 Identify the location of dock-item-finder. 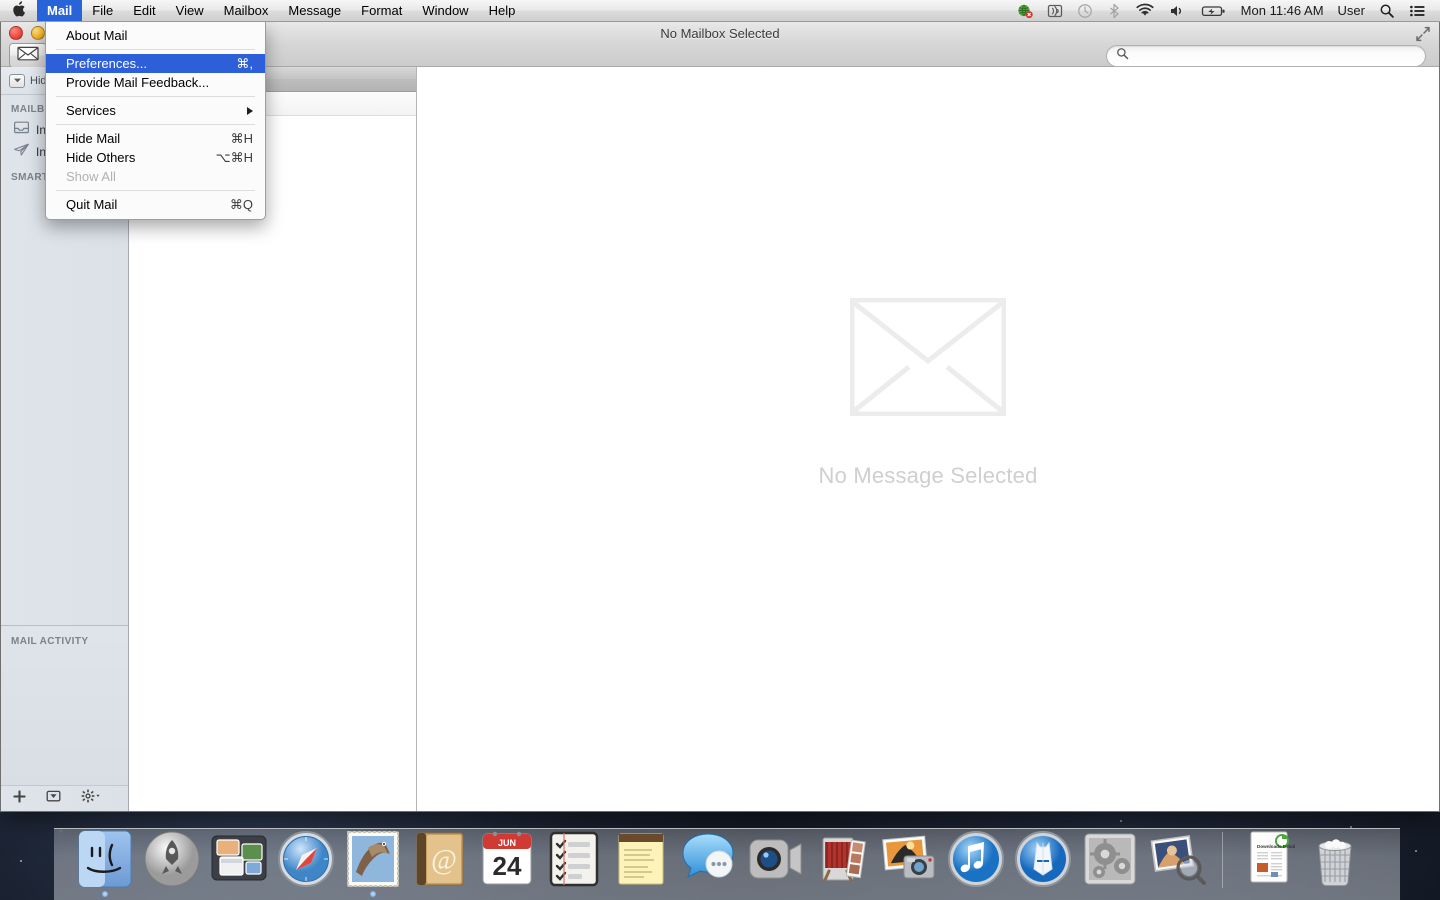
(105, 862).